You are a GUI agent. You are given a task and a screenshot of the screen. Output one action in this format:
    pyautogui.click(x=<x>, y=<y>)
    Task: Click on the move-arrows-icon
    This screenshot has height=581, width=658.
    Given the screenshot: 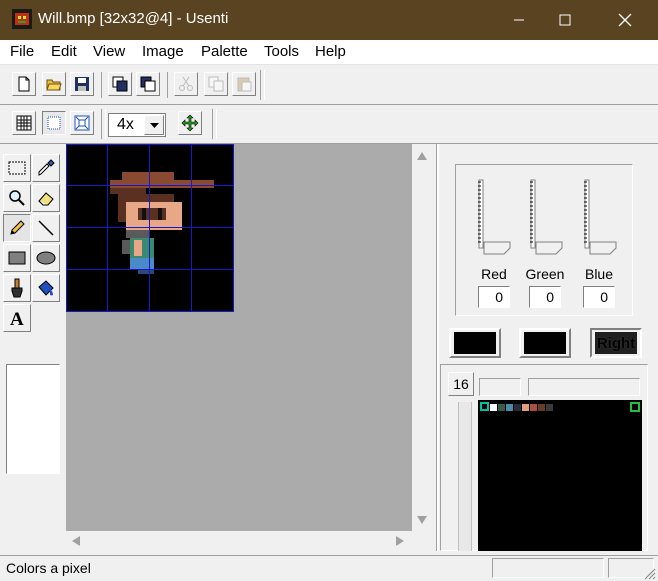 What is the action you would take?
    pyautogui.click(x=190, y=123)
    